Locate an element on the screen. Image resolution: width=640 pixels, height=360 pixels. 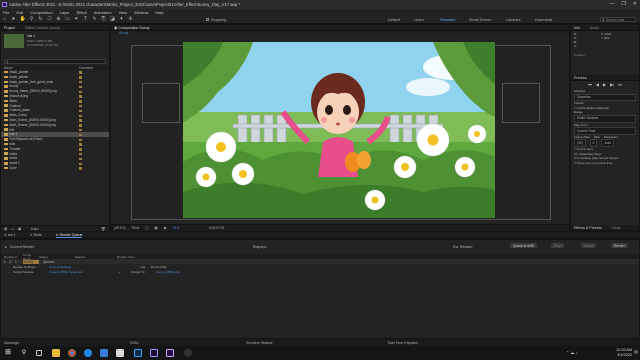
render-button: Render is located at coordinates (619, 245).